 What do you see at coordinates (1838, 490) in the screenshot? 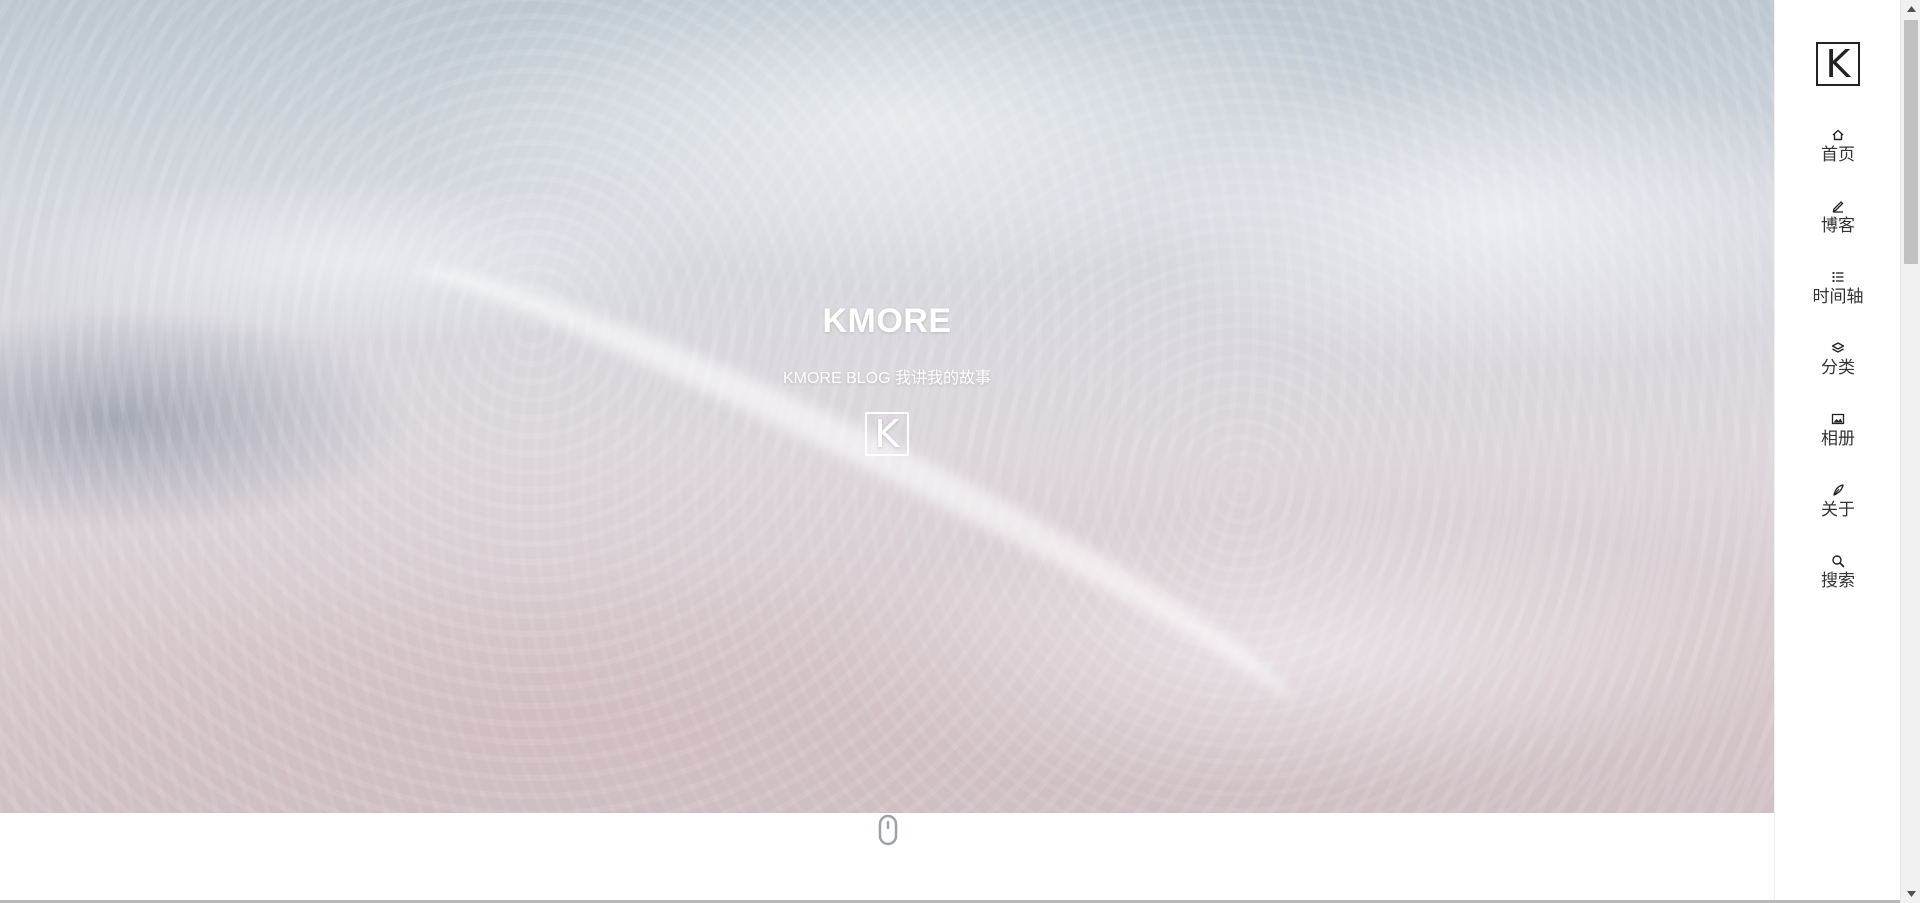
I see `feather-icon` at bounding box center [1838, 490].